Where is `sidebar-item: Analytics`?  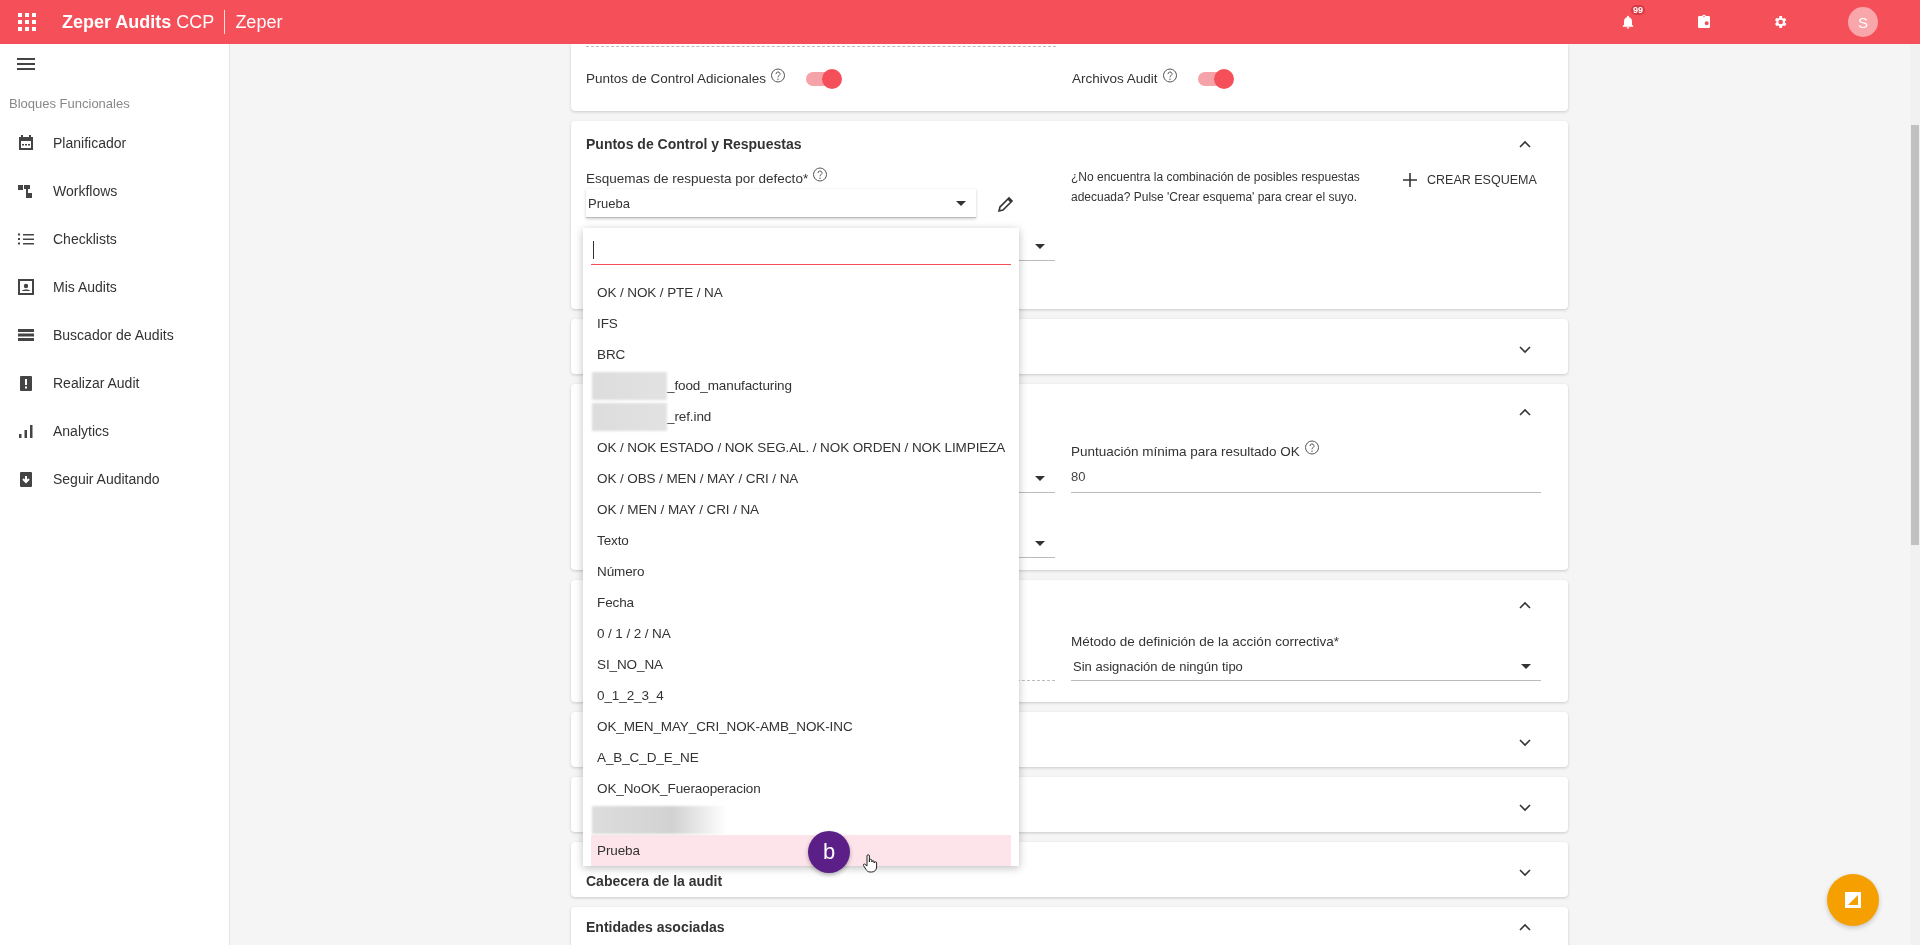
sidebar-item: Analytics is located at coordinates (114, 431).